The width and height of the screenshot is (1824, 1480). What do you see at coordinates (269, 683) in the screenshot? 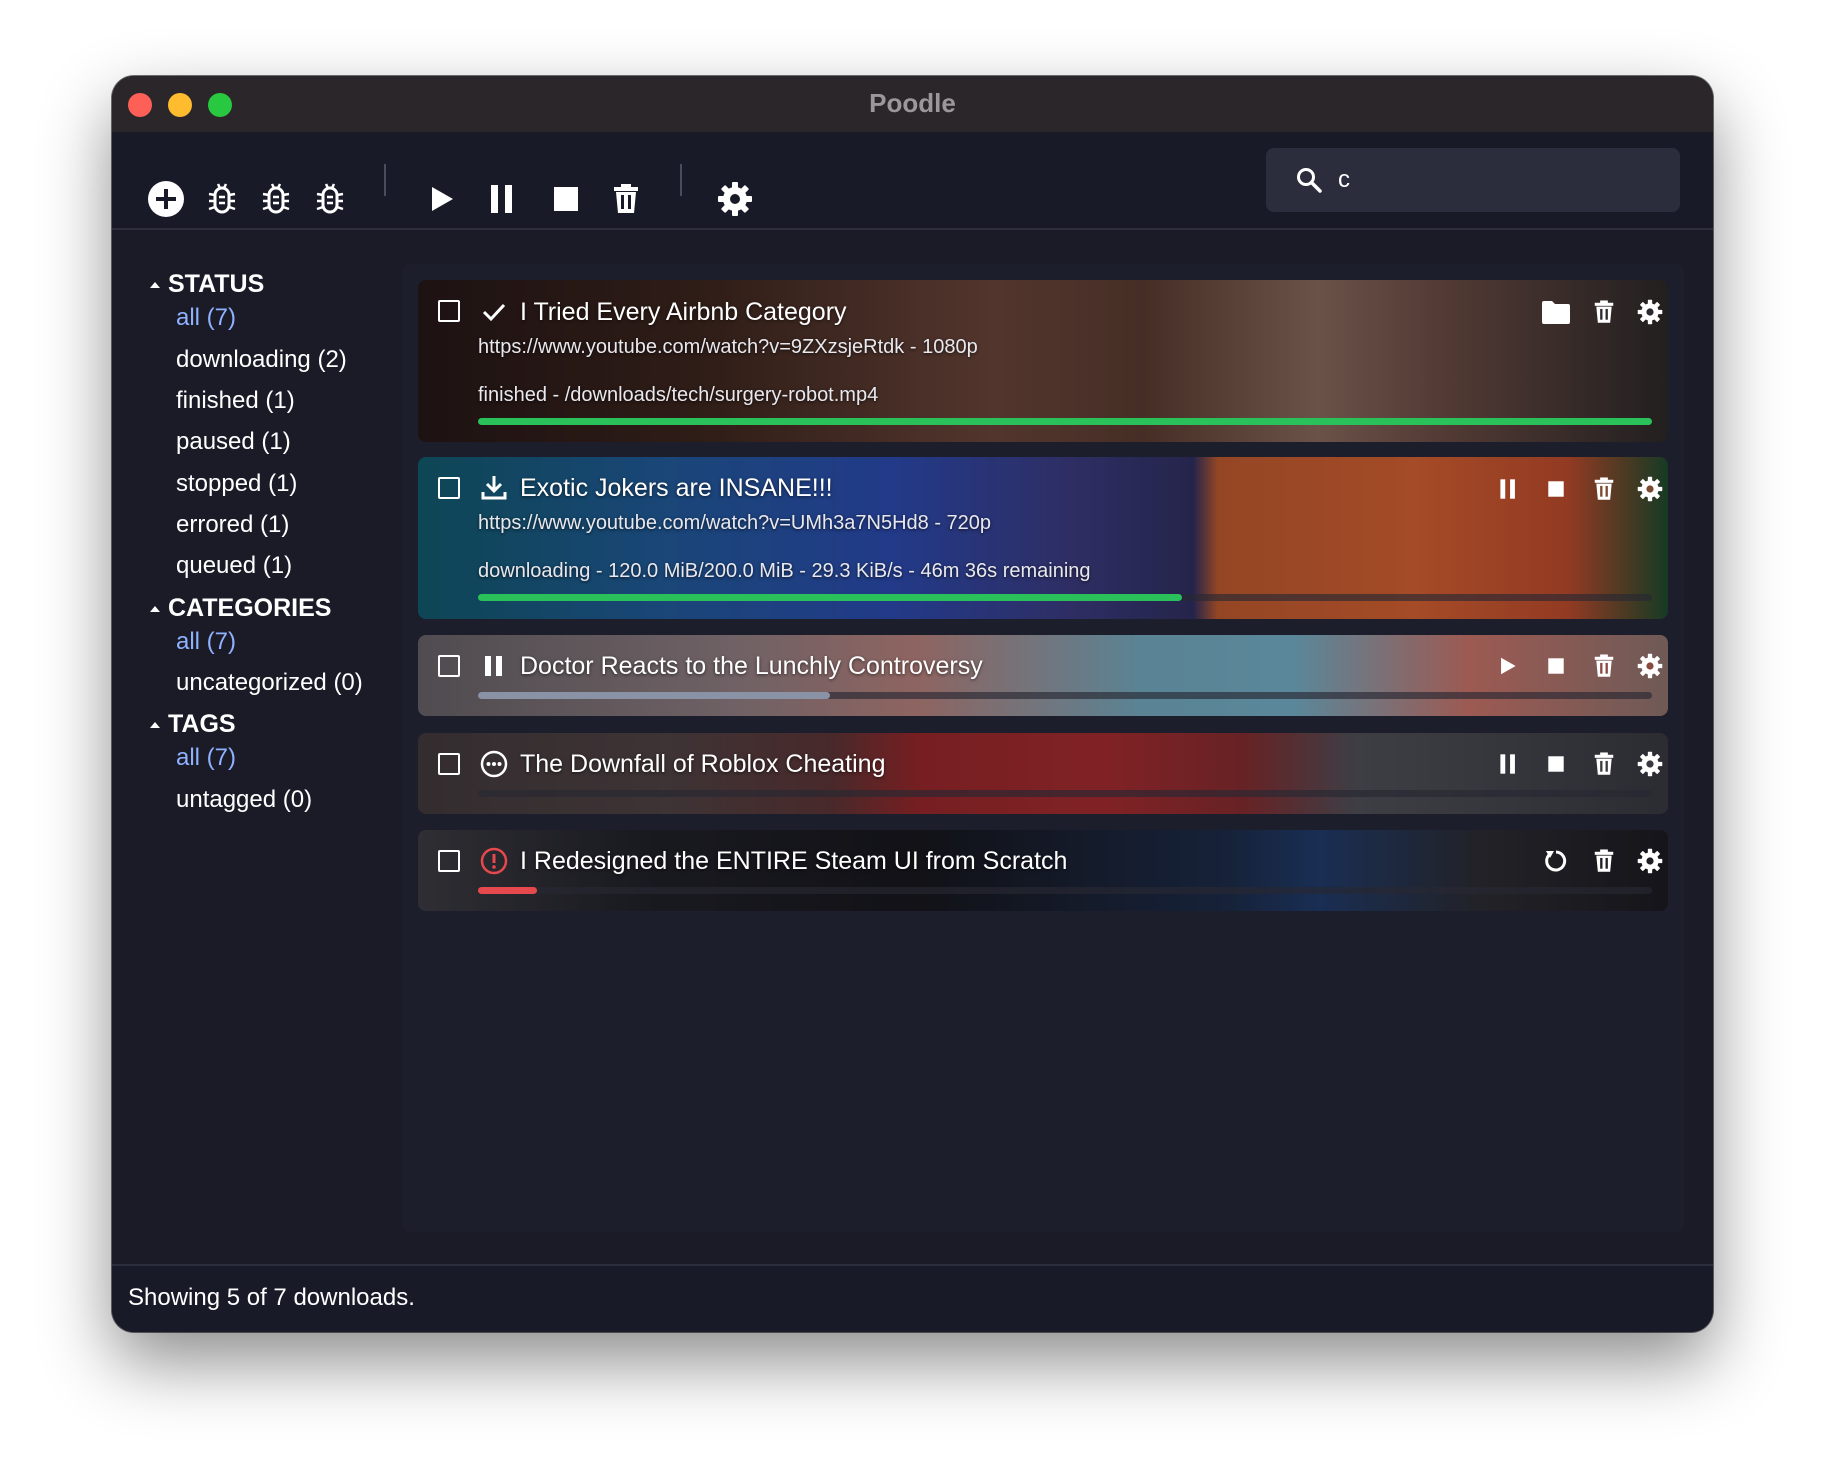
I see `sidebar-item-uncategorized: uncategorized (0)` at bounding box center [269, 683].